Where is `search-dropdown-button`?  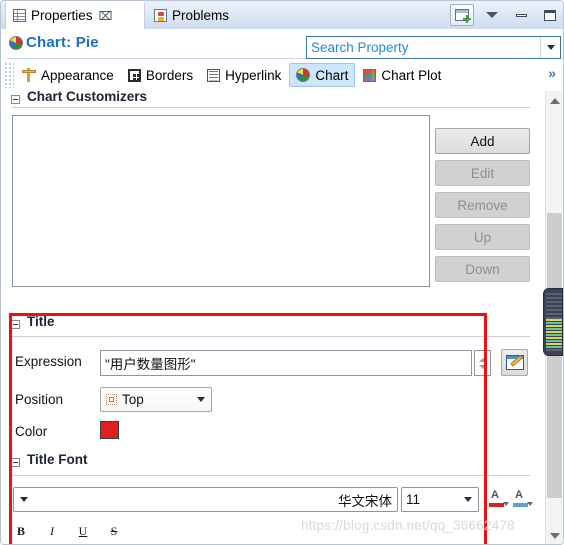
search-dropdown-button is located at coordinates (550, 47).